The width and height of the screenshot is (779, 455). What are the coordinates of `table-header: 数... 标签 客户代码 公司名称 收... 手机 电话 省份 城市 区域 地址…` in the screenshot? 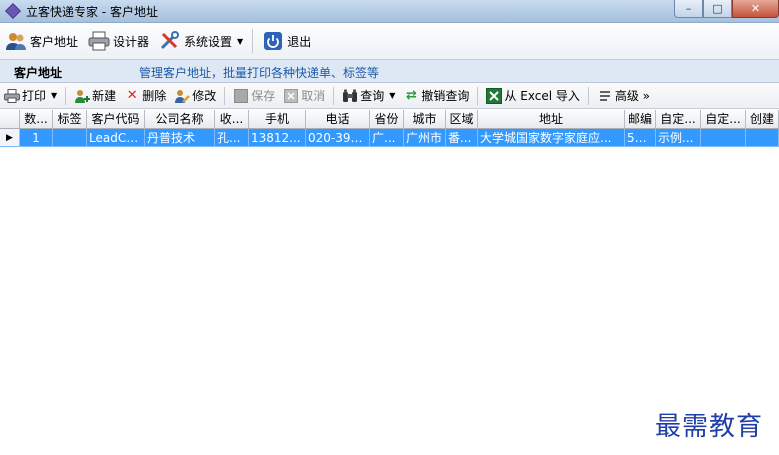 It's located at (389, 119).